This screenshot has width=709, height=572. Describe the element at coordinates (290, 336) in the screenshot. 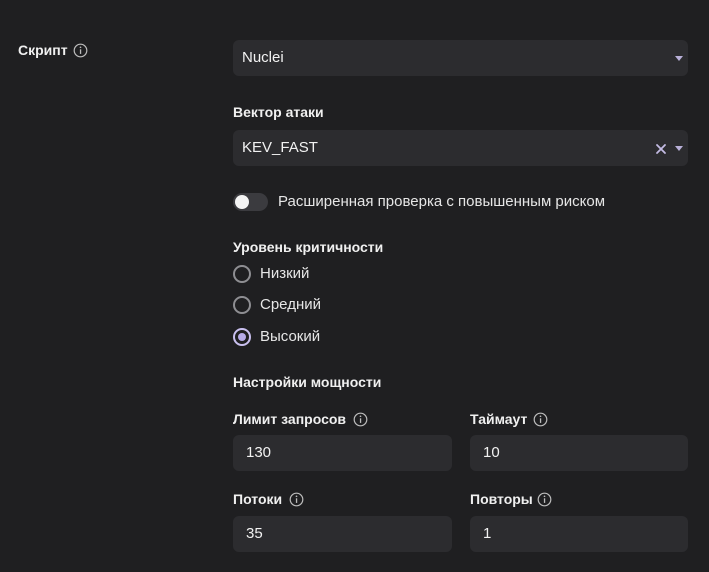

I see `severity-option-high-label: Высокий` at that location.